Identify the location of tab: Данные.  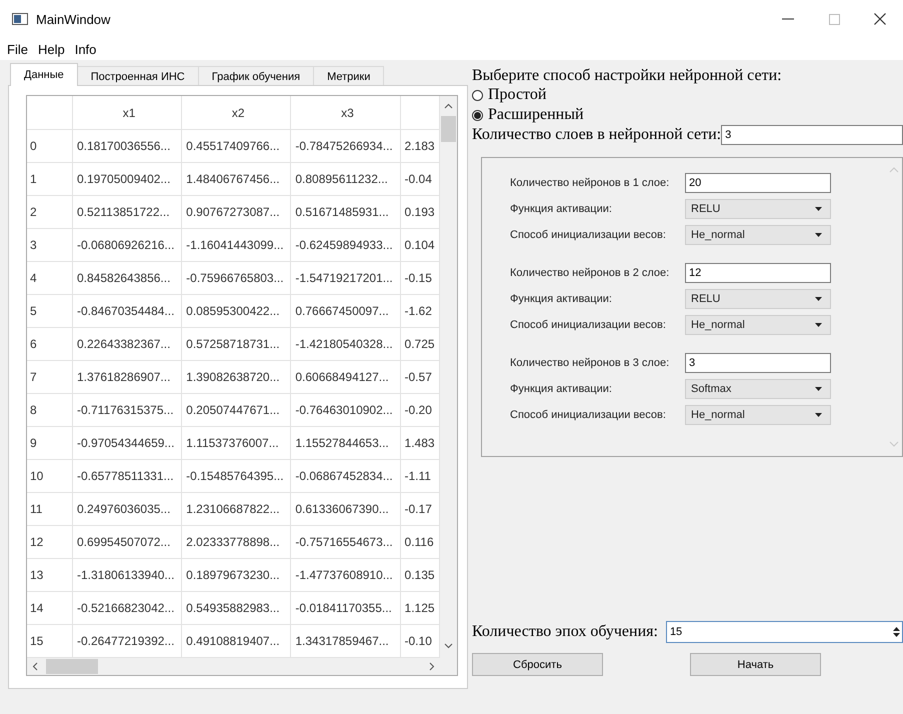
(44, 74).